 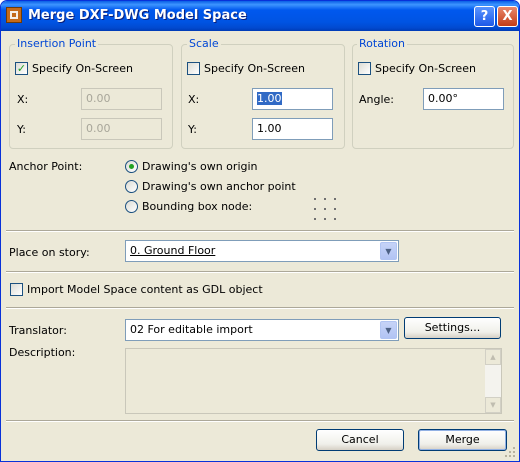 What do you see at coordinates (360, 440) in the screenshot?
I see `cancel-button: Cancel` at bounding box center [360, 440].